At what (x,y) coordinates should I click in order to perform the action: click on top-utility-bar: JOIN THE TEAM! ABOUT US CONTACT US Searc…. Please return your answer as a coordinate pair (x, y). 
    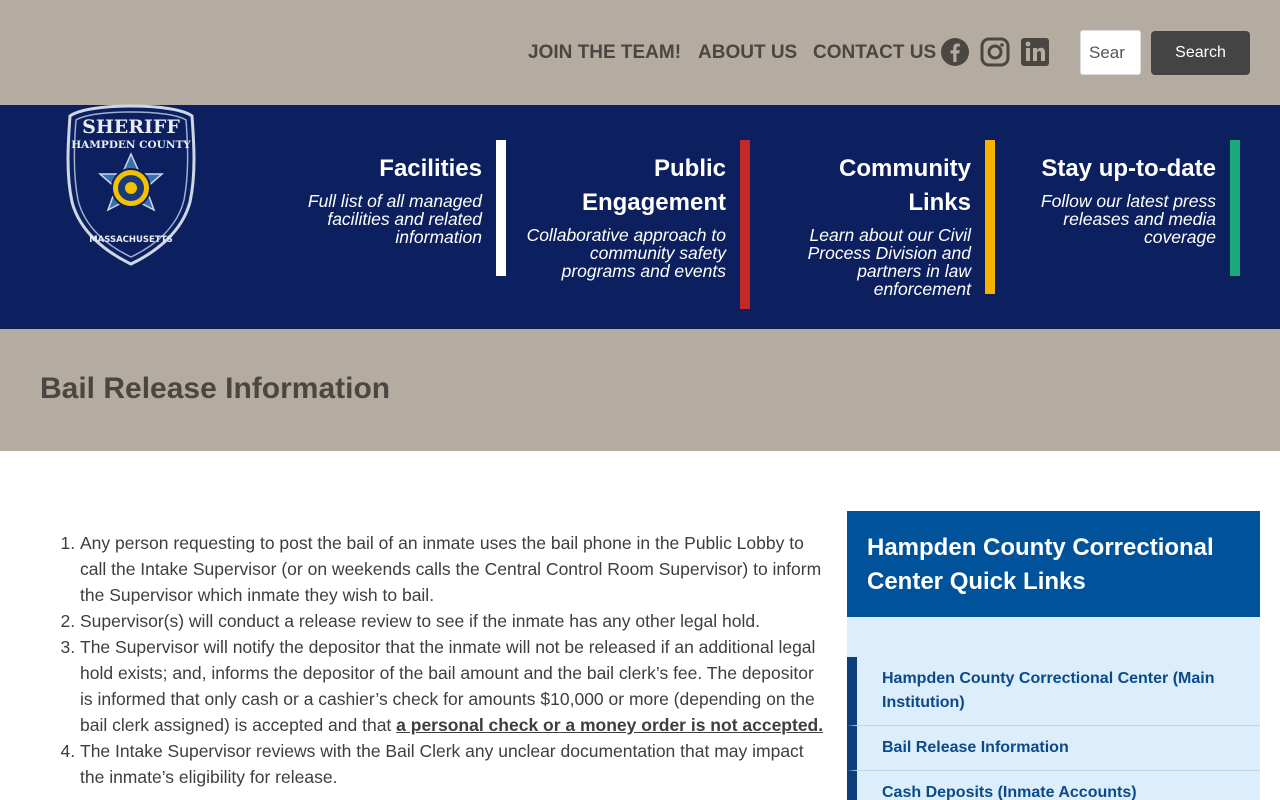
    Looking at the image, I should click on (640, 52).